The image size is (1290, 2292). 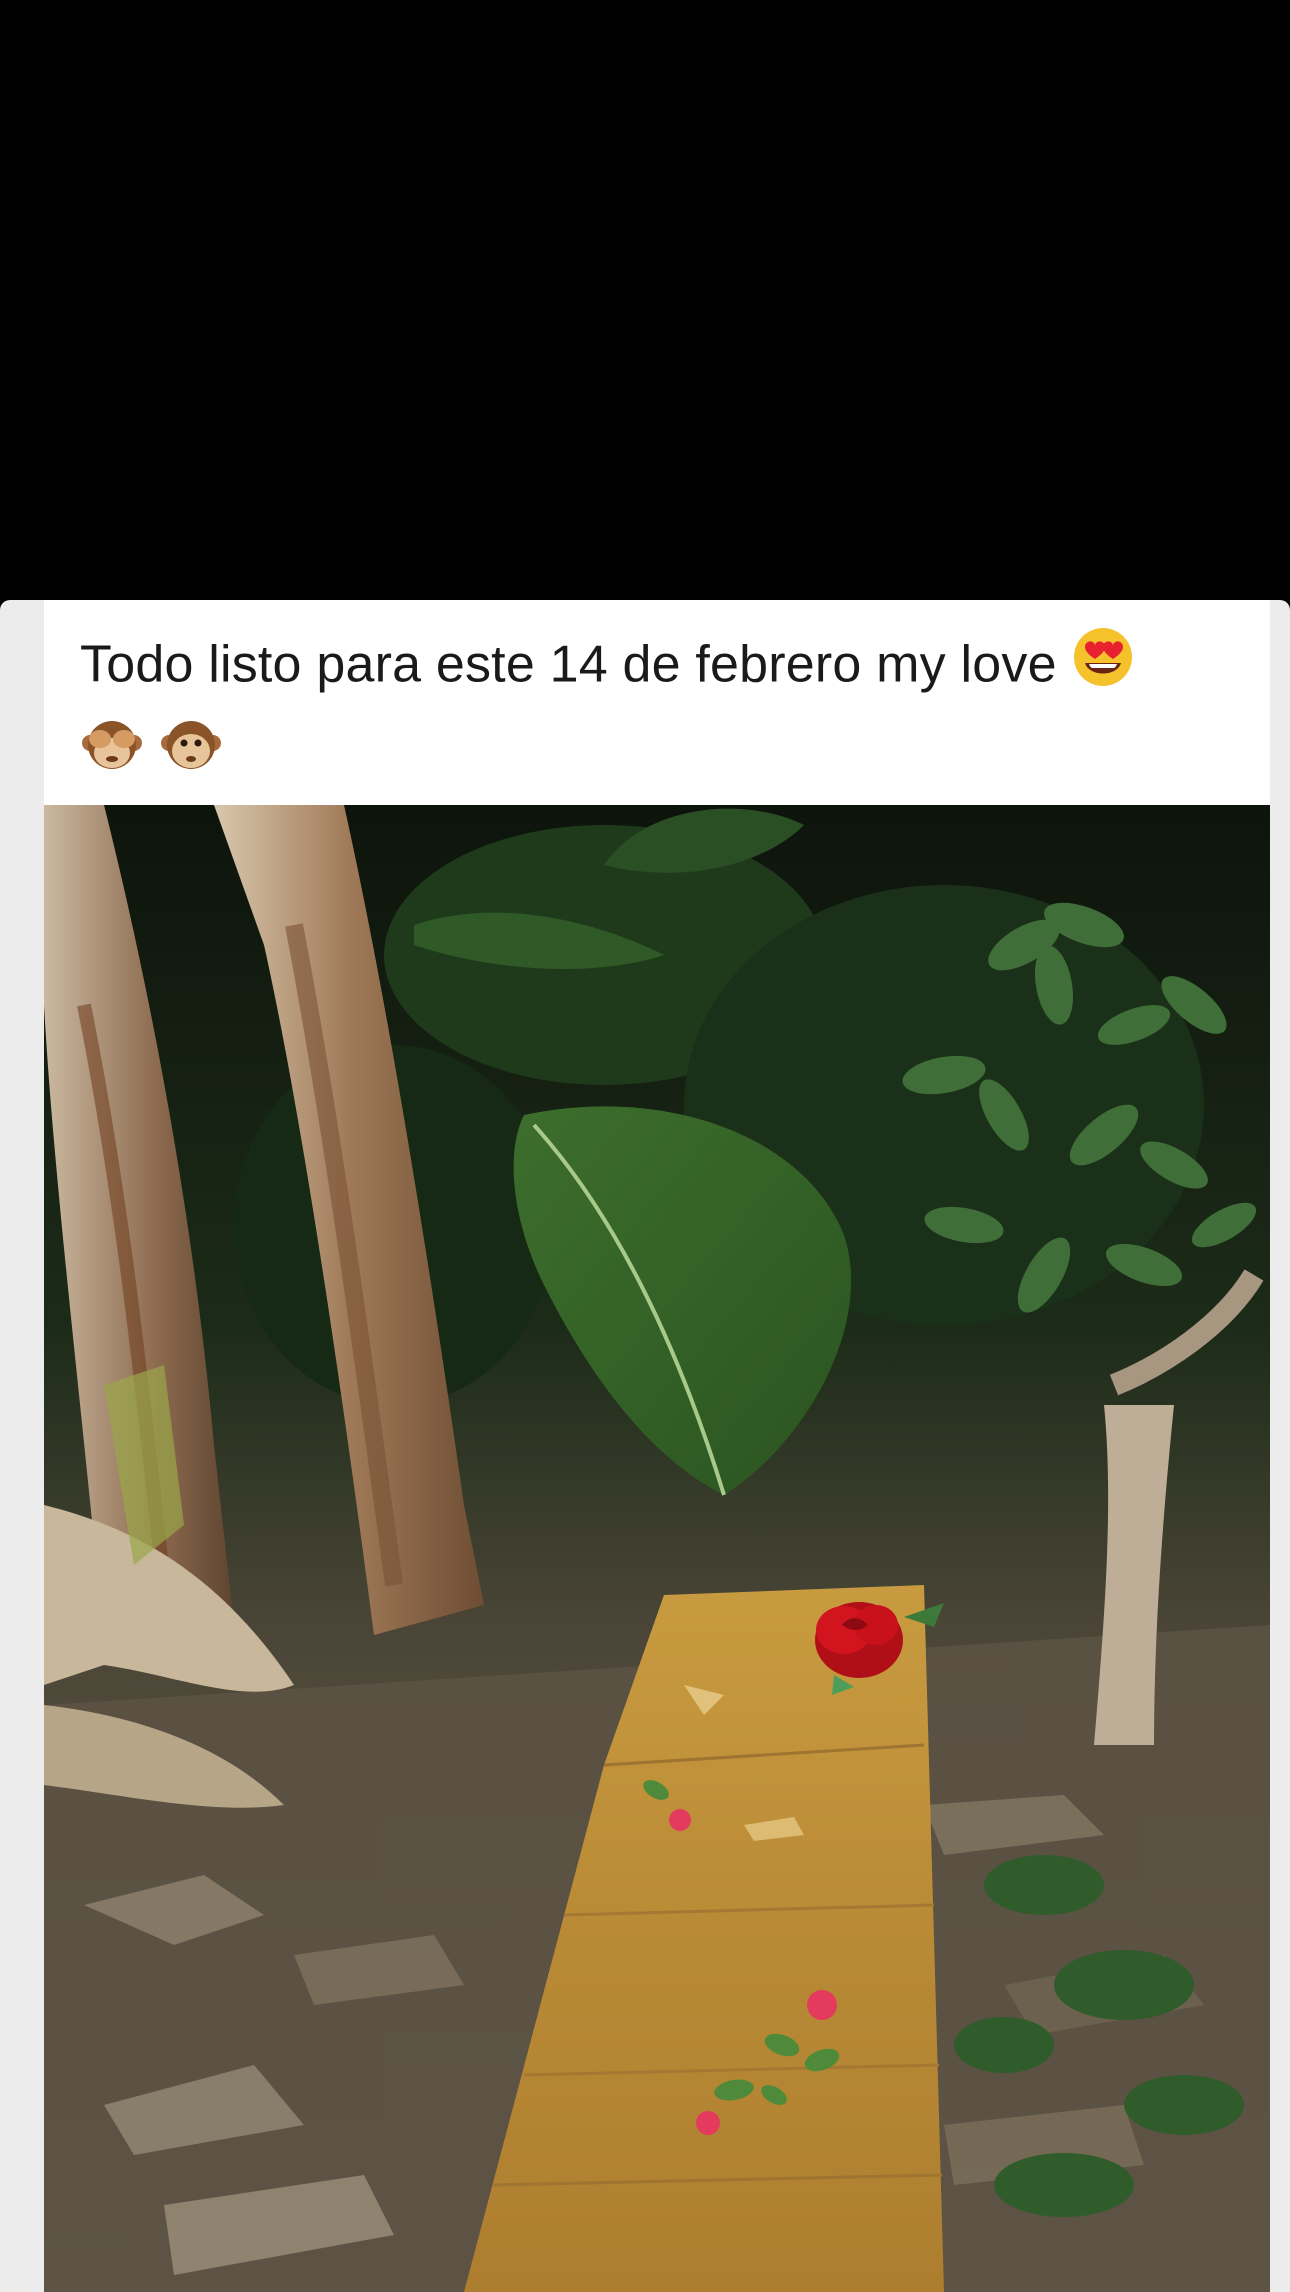 I want to click on see-no-evil-monkey-emoji-icon, so click(x=112, y=756).